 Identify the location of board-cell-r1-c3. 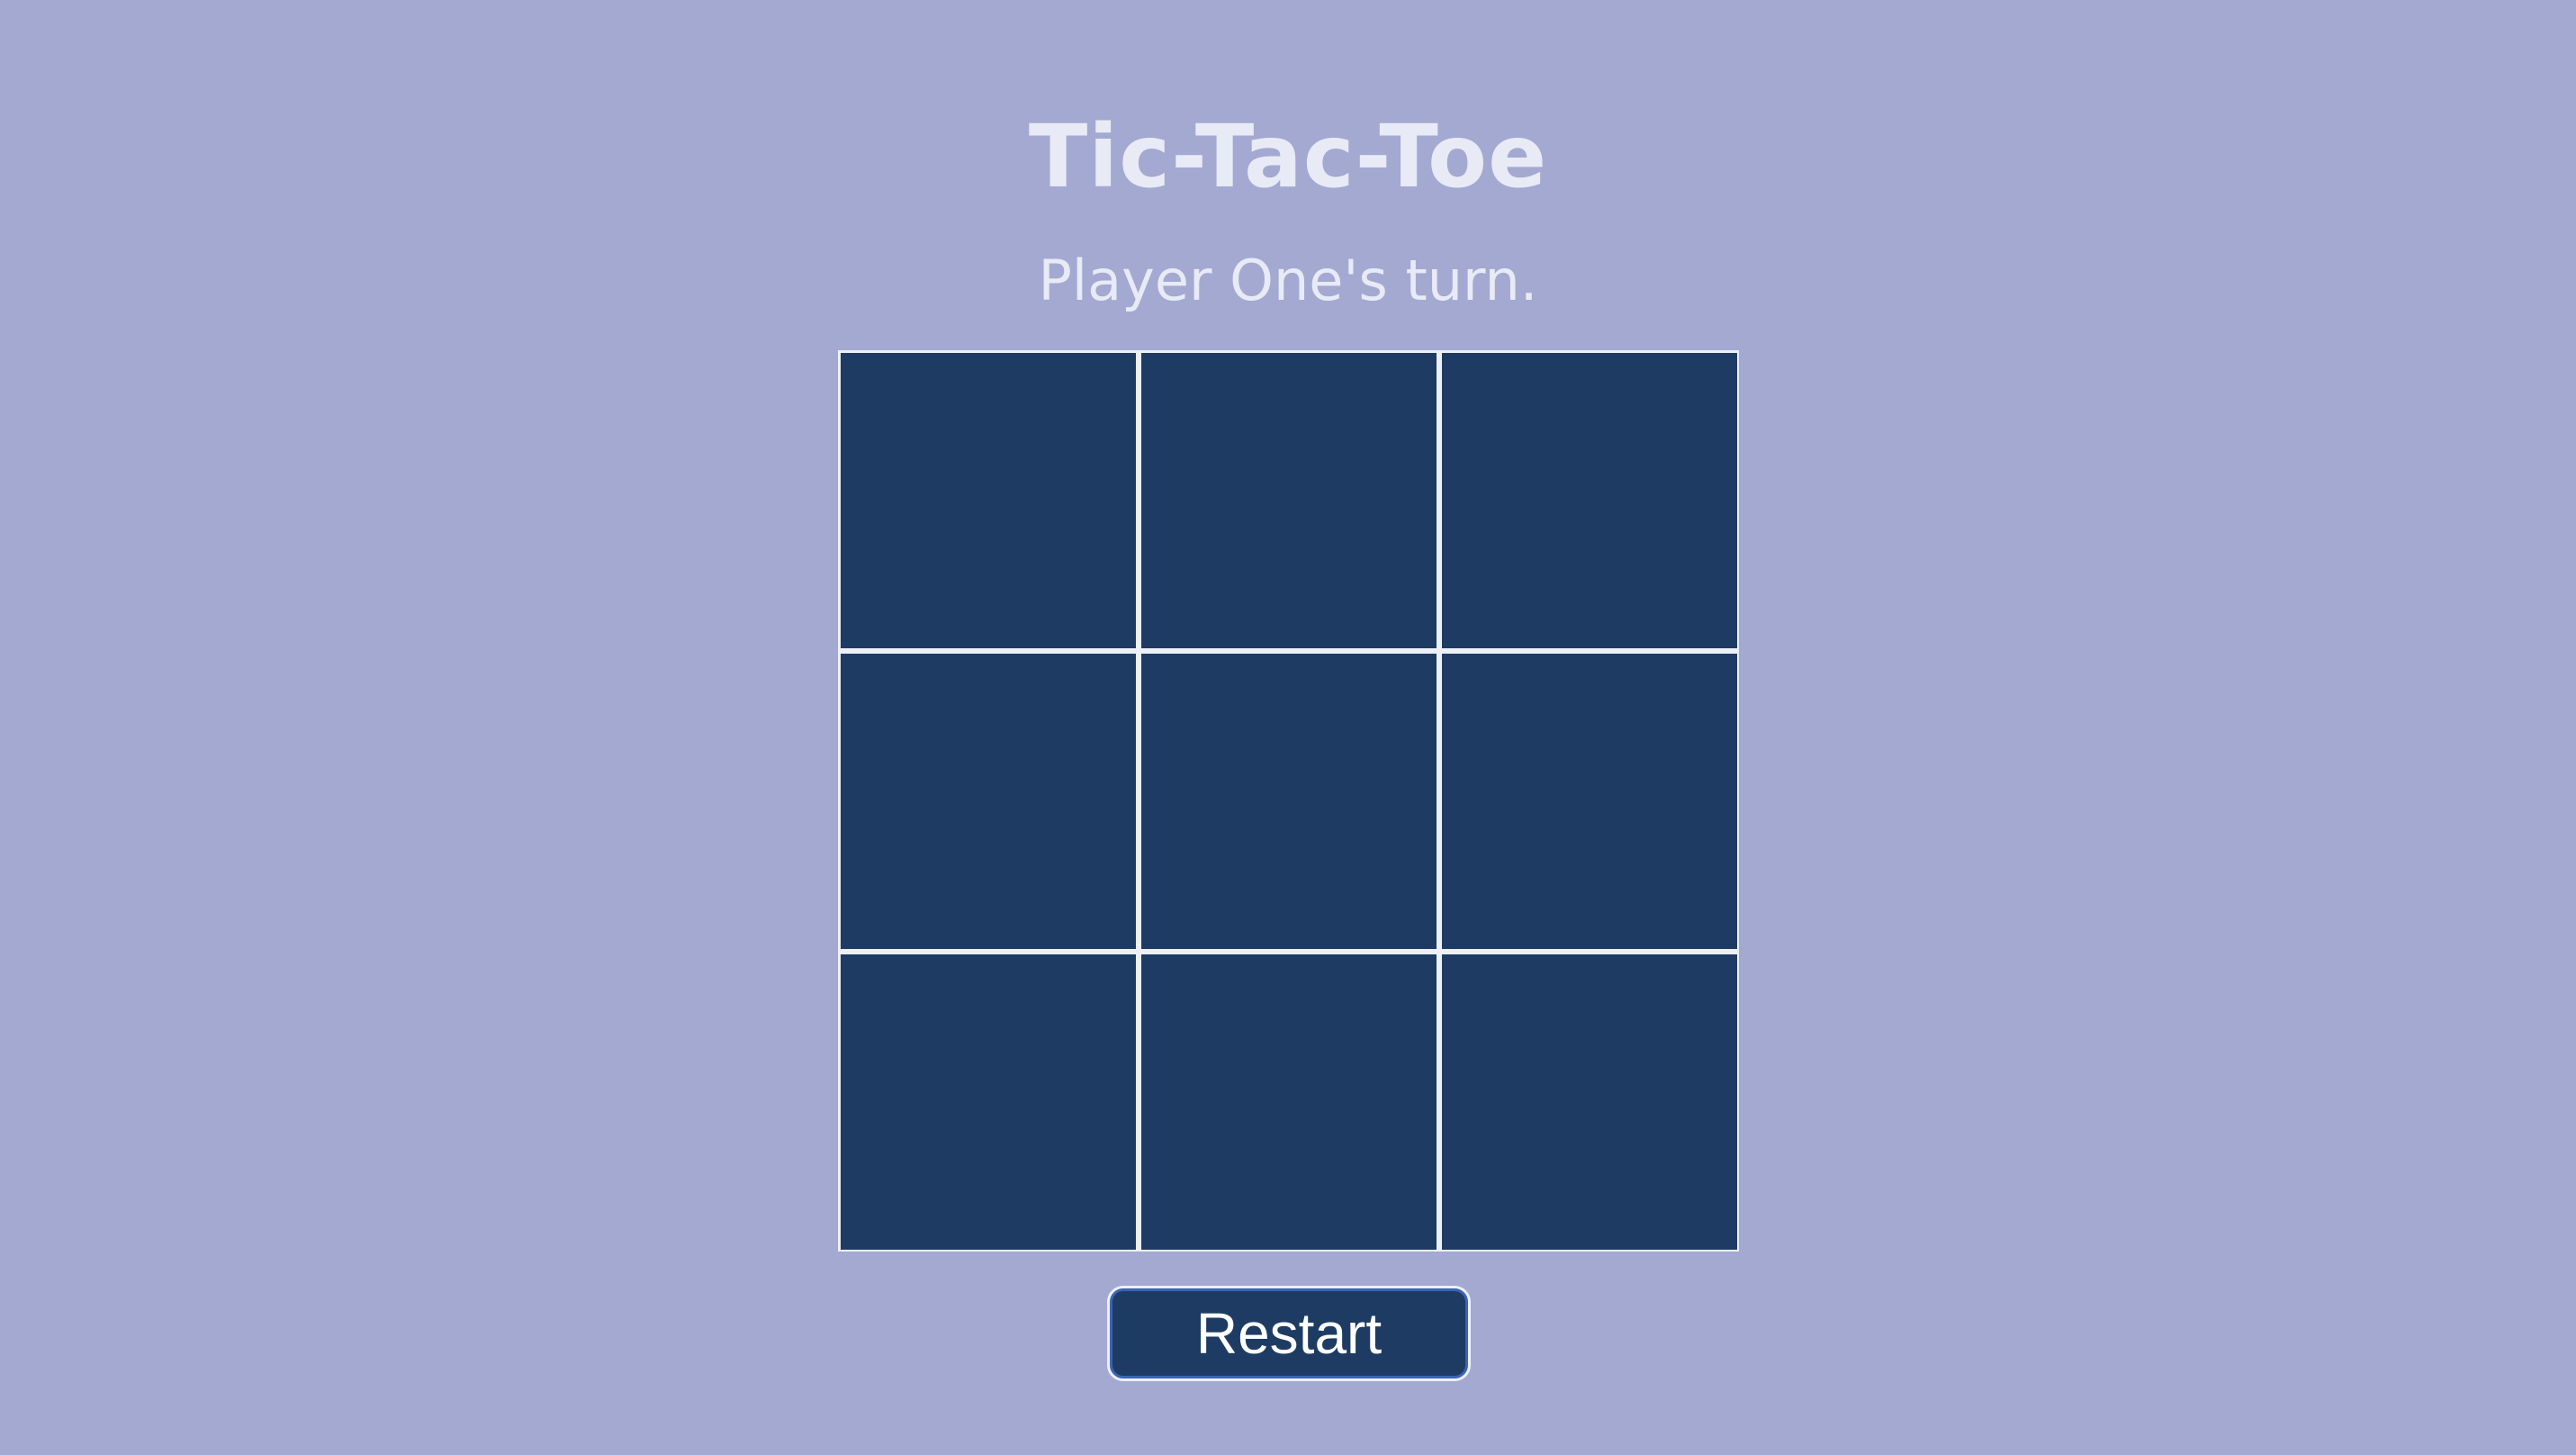
(1589, 500).